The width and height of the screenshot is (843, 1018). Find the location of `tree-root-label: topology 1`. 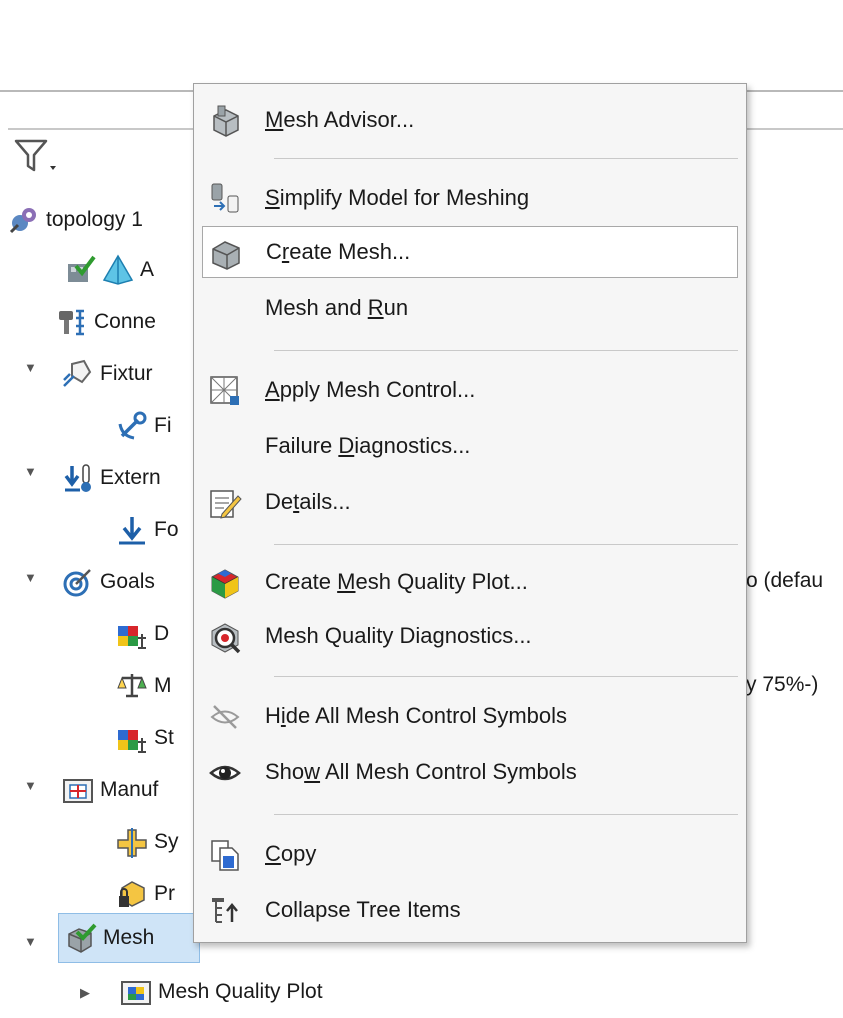

tree-root-label: topology 1 is located at coordinates (94, 219).